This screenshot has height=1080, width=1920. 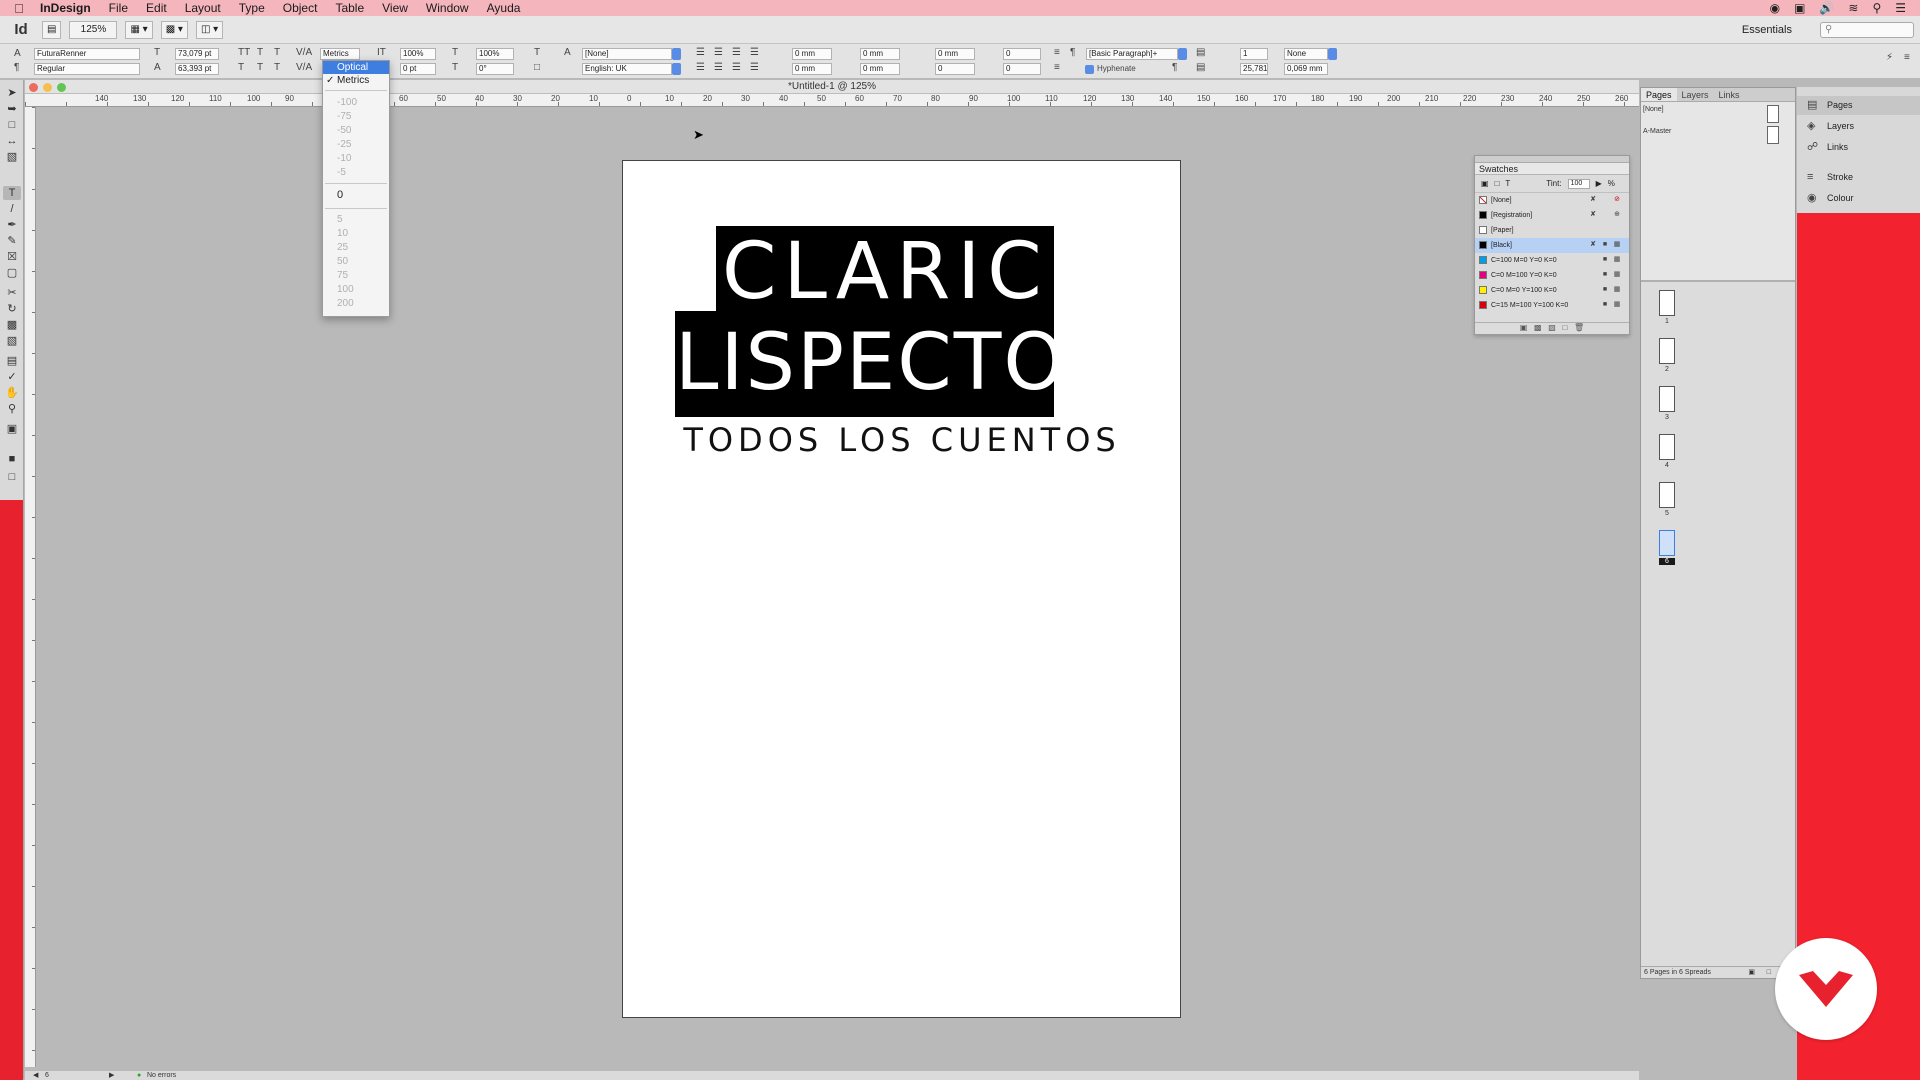 I want to click on menu-item-optical: Optical, so click(x=356, y=67).